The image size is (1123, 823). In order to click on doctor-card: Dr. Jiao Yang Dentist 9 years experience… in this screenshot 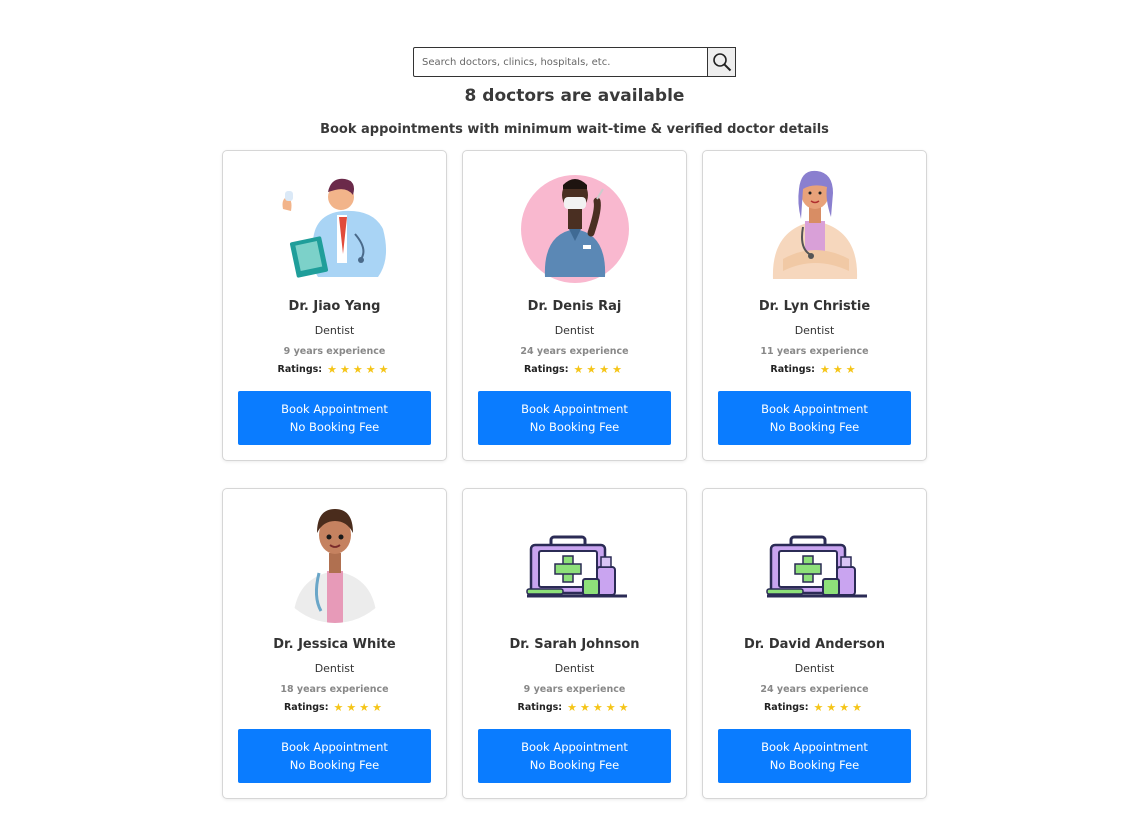, I will do `click(334, 305)`.